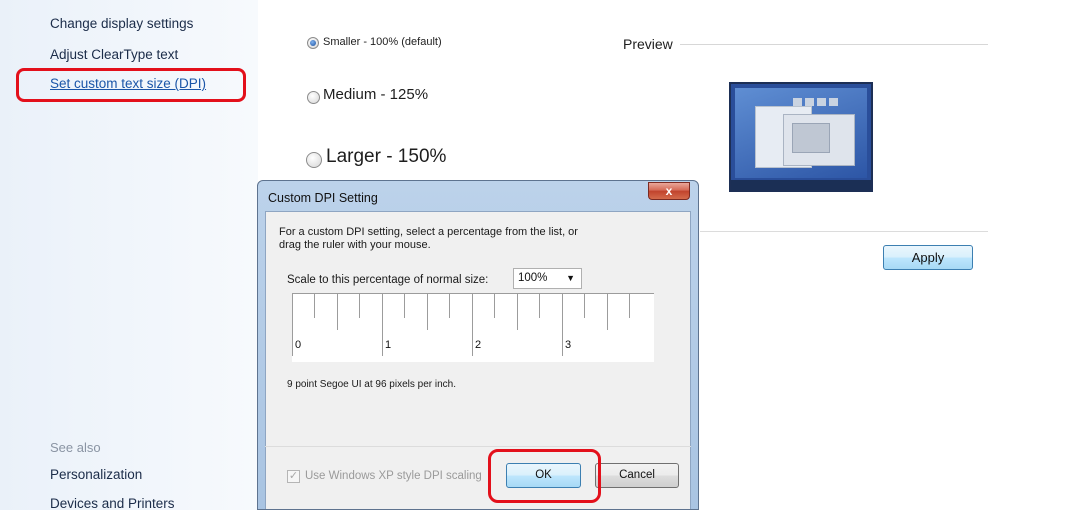  What do you see at coordinates (844, 231) in the screenshot?
I see `section-divider` at bounding box center [844, 231].